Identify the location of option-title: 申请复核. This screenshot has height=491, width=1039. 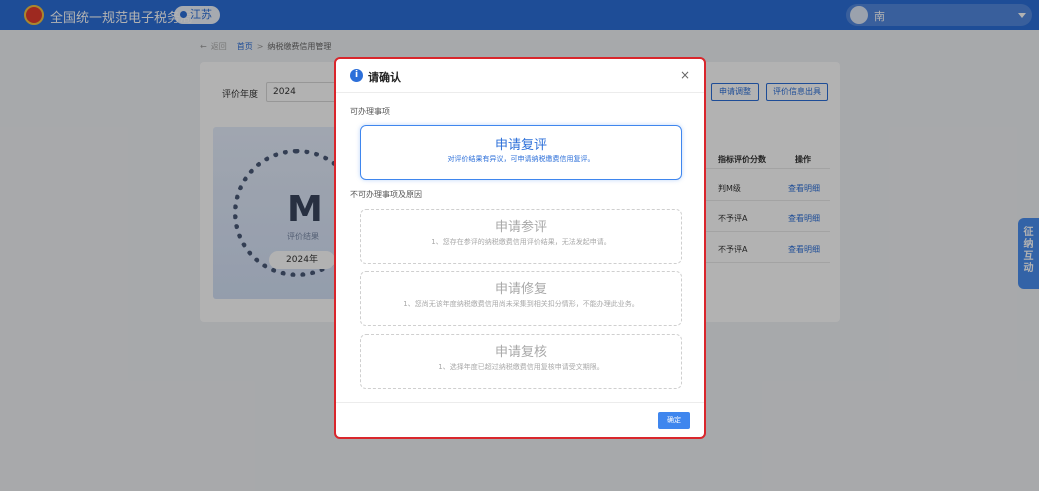
(520, 352).